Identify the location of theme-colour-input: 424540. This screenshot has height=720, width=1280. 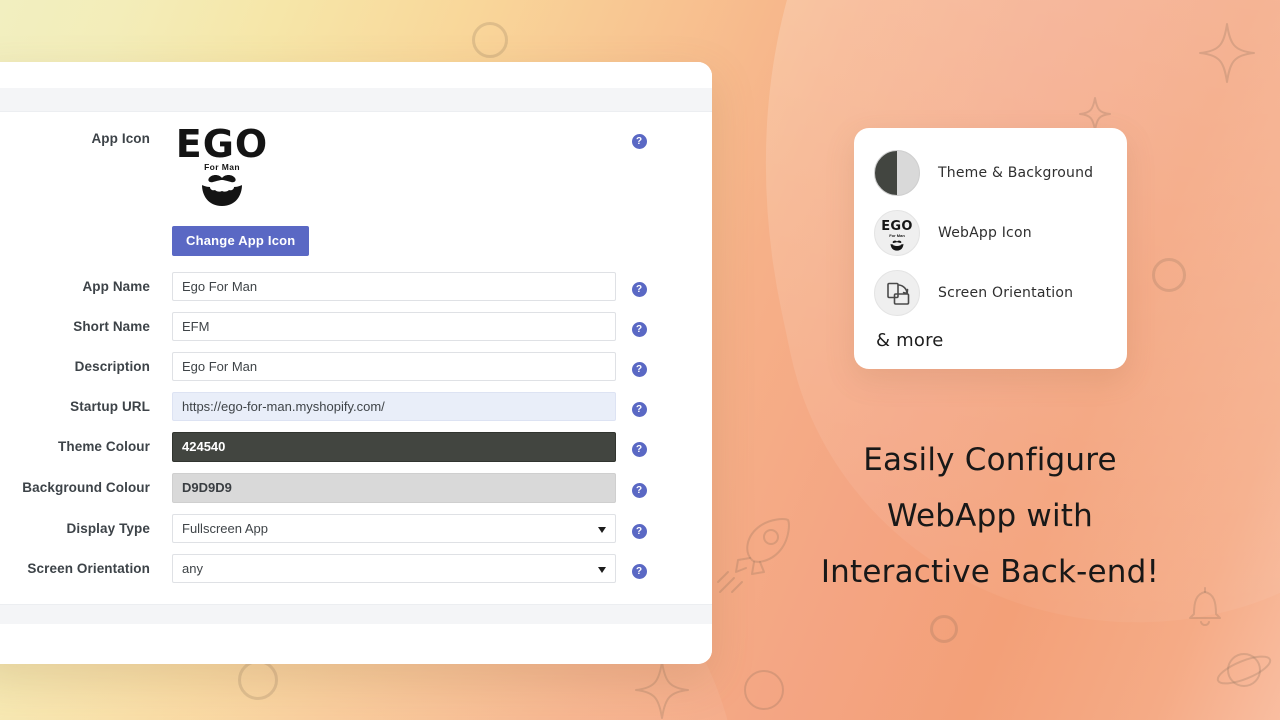
(394, 447).